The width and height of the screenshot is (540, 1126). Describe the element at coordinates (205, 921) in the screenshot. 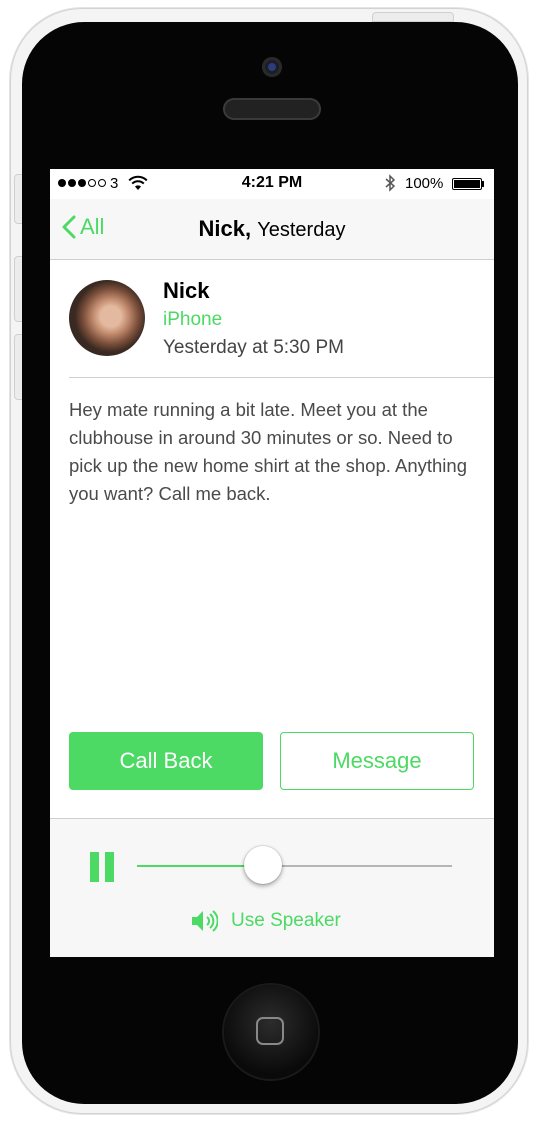

I see `speaker-icon` at that location.